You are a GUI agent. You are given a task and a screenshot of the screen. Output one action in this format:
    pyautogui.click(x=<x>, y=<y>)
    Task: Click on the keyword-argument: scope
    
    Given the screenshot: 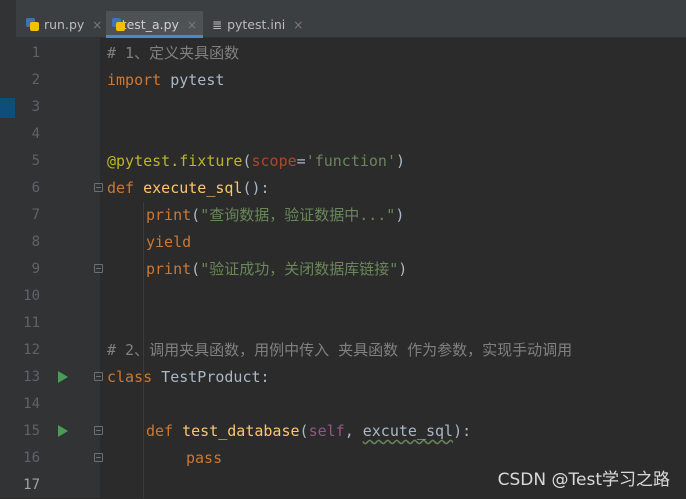 What is the action you would take?
    pyautogui.click(x=274, y=161)
    